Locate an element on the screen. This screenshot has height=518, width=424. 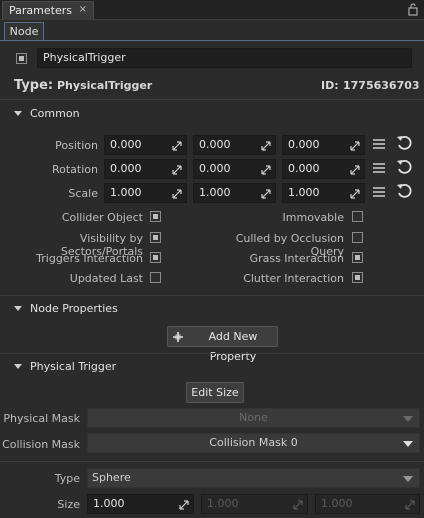
position-z-field: 0.000 is located at coordinates (323, 145).